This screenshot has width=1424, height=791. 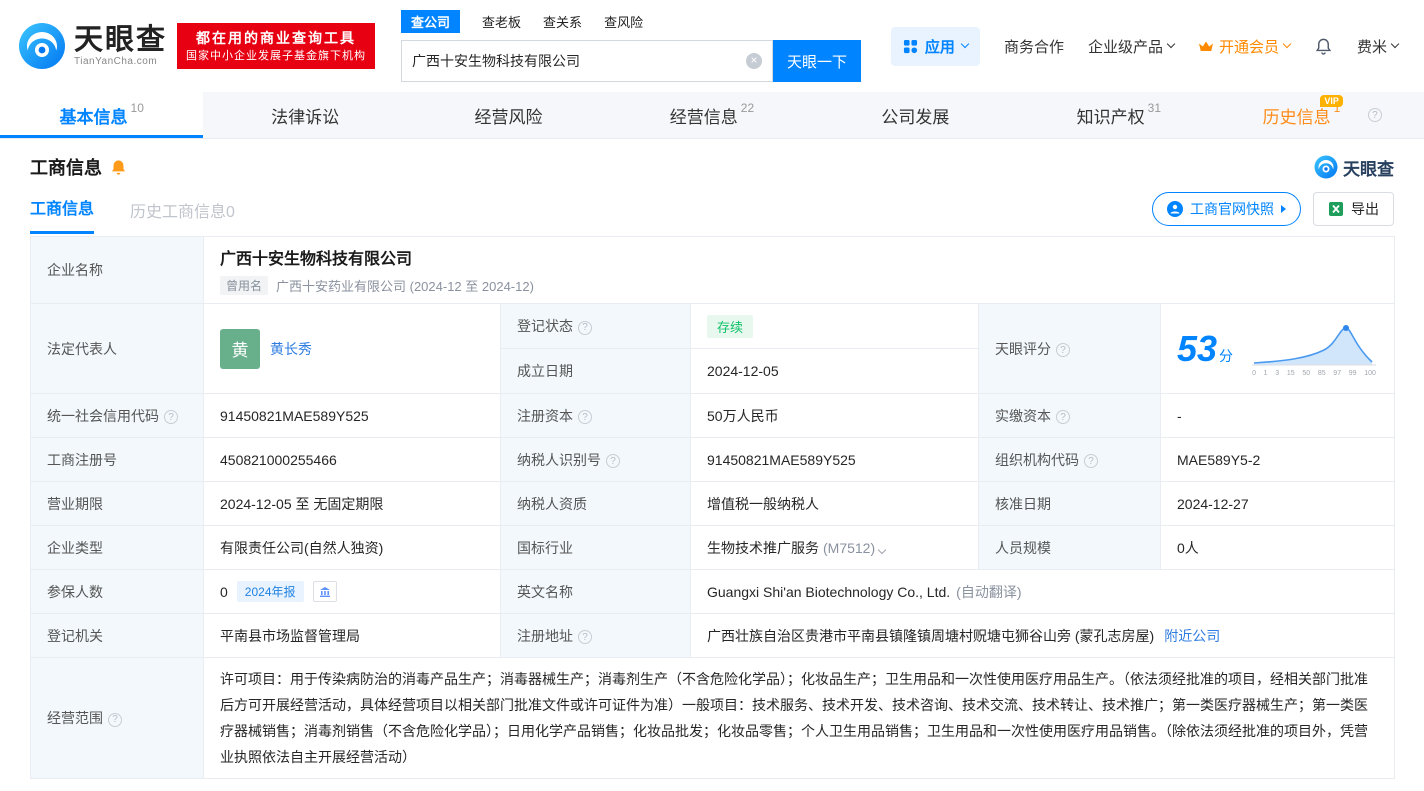 I want to click on field-label-staff-size: 人员规模, so click(x=1069, y=547).